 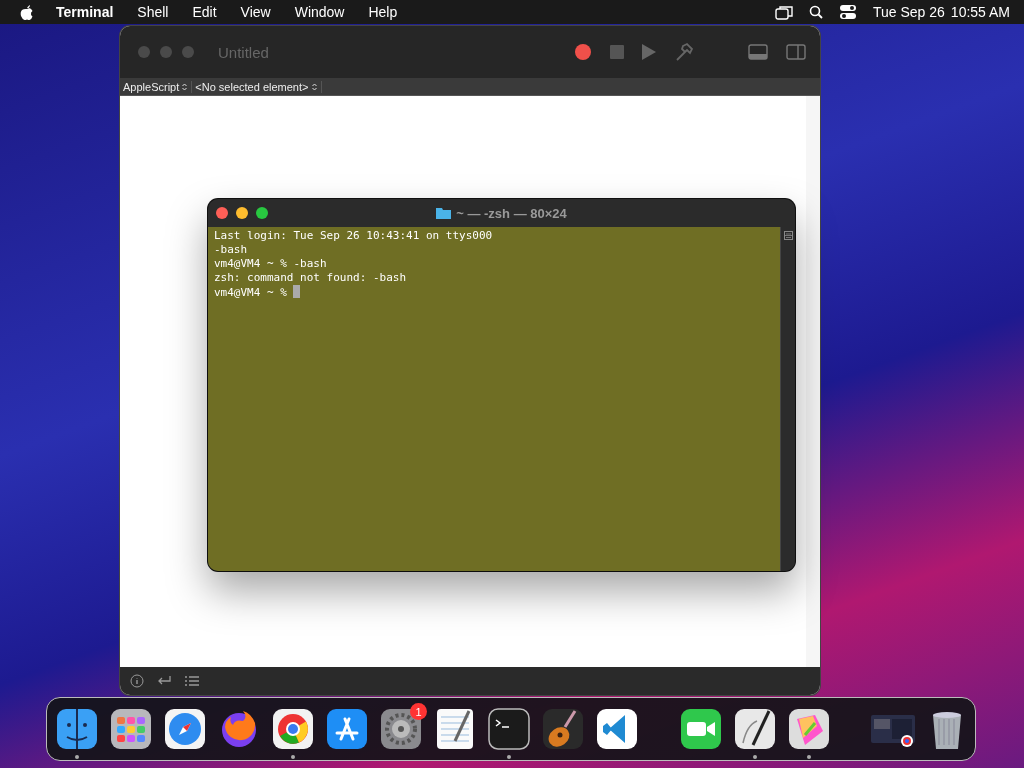 I want to click on terminal-line: vm4@VM4 ~ %, so click(x=494, y=292).